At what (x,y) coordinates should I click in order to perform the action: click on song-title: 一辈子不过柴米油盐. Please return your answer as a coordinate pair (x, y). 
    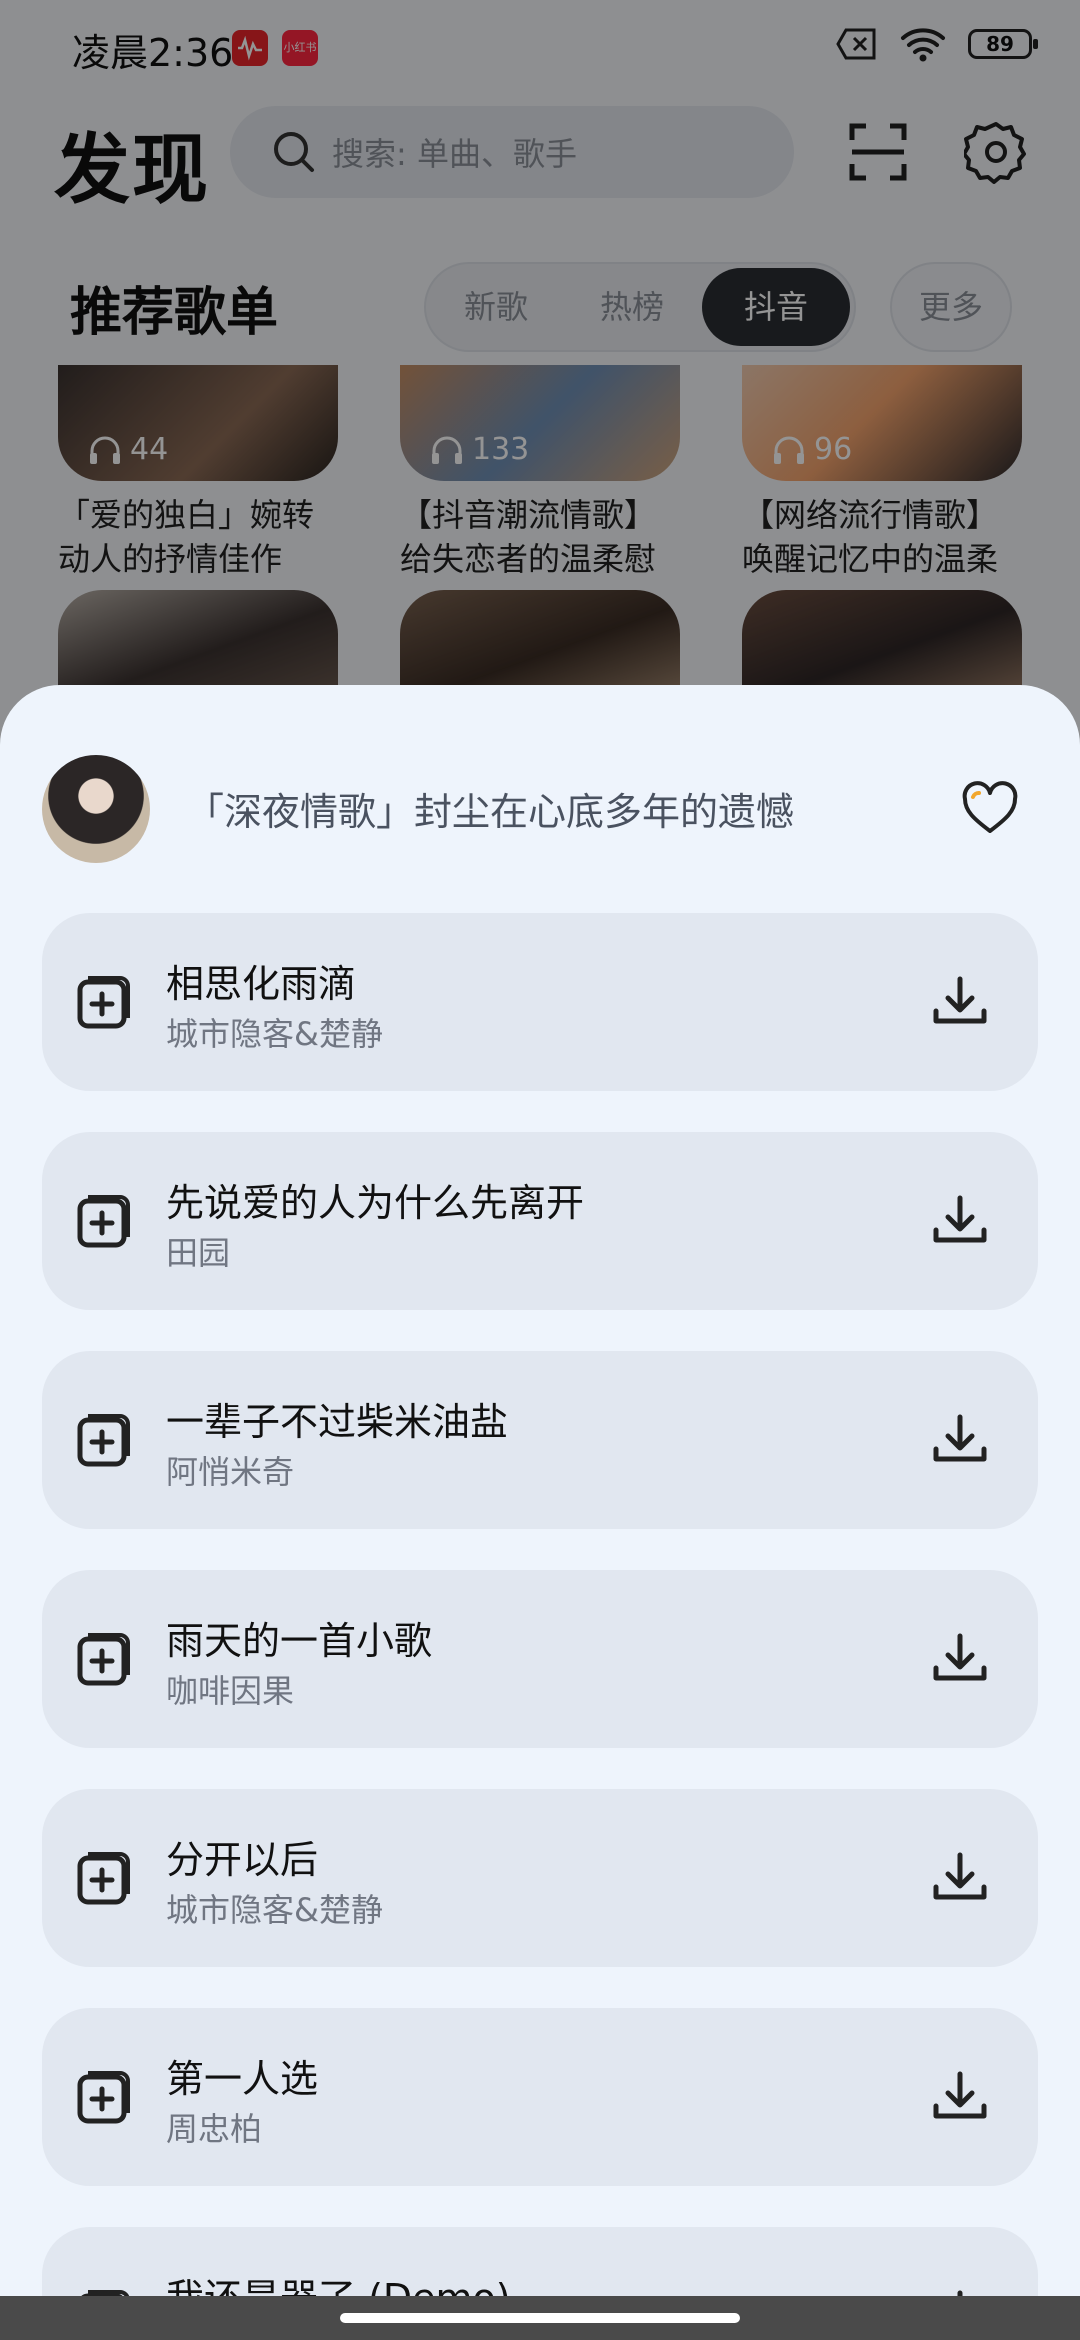
    Looking at the image, I should click on (337, 1422).